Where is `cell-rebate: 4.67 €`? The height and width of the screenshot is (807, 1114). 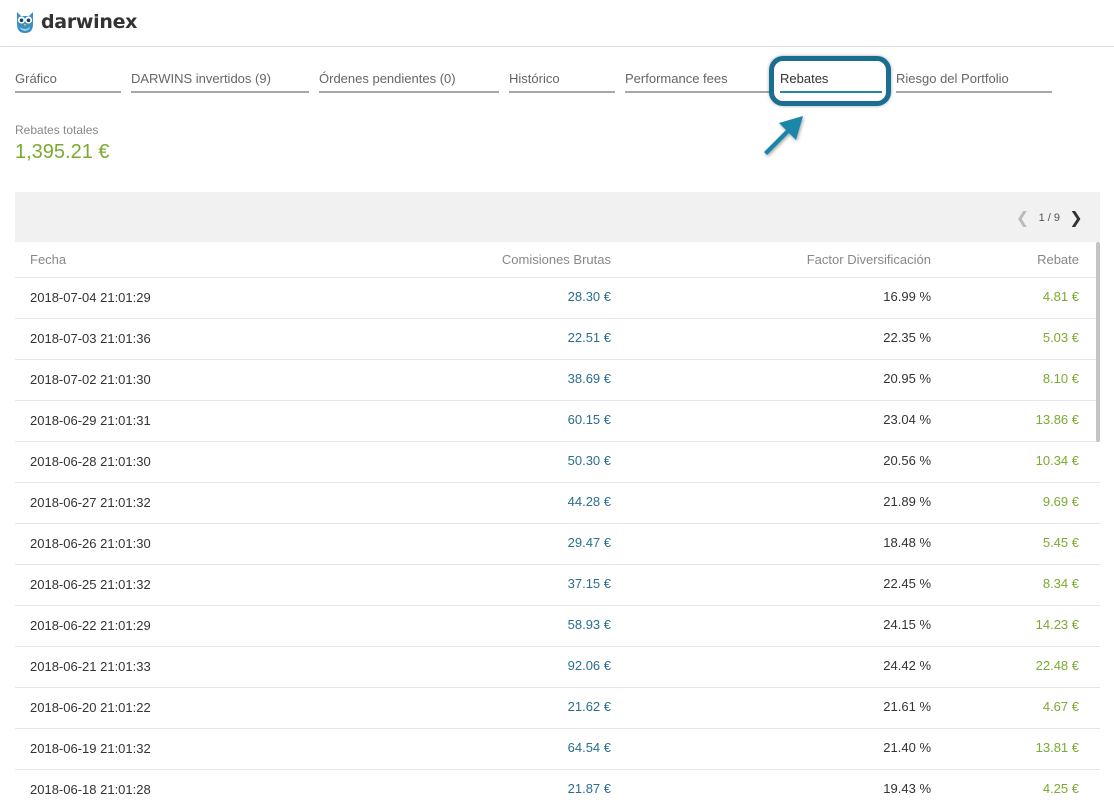
cell-rebate: 4.67 € is located at coordinates (1060, 706).